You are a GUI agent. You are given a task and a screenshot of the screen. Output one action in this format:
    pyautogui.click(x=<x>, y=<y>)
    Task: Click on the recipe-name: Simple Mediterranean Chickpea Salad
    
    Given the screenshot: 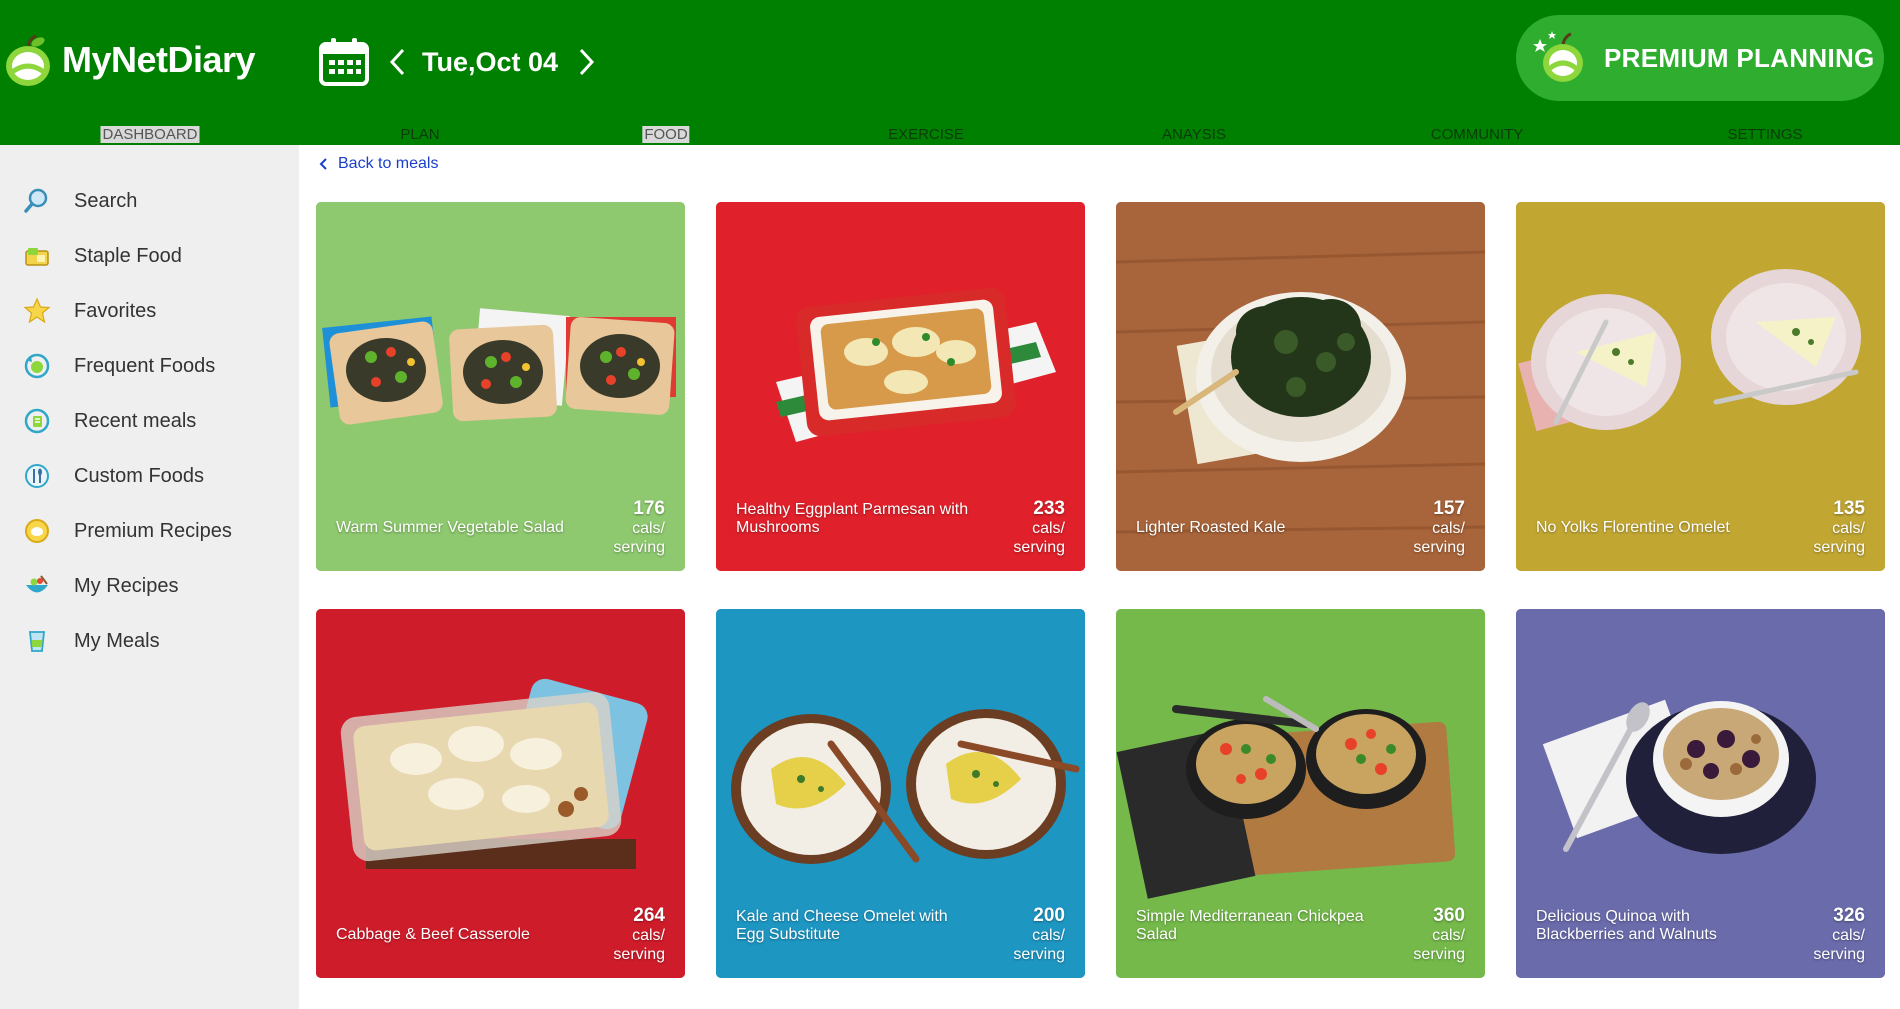 What is the action you would take?
    pyautogui.click(x=1250, y=925)
    